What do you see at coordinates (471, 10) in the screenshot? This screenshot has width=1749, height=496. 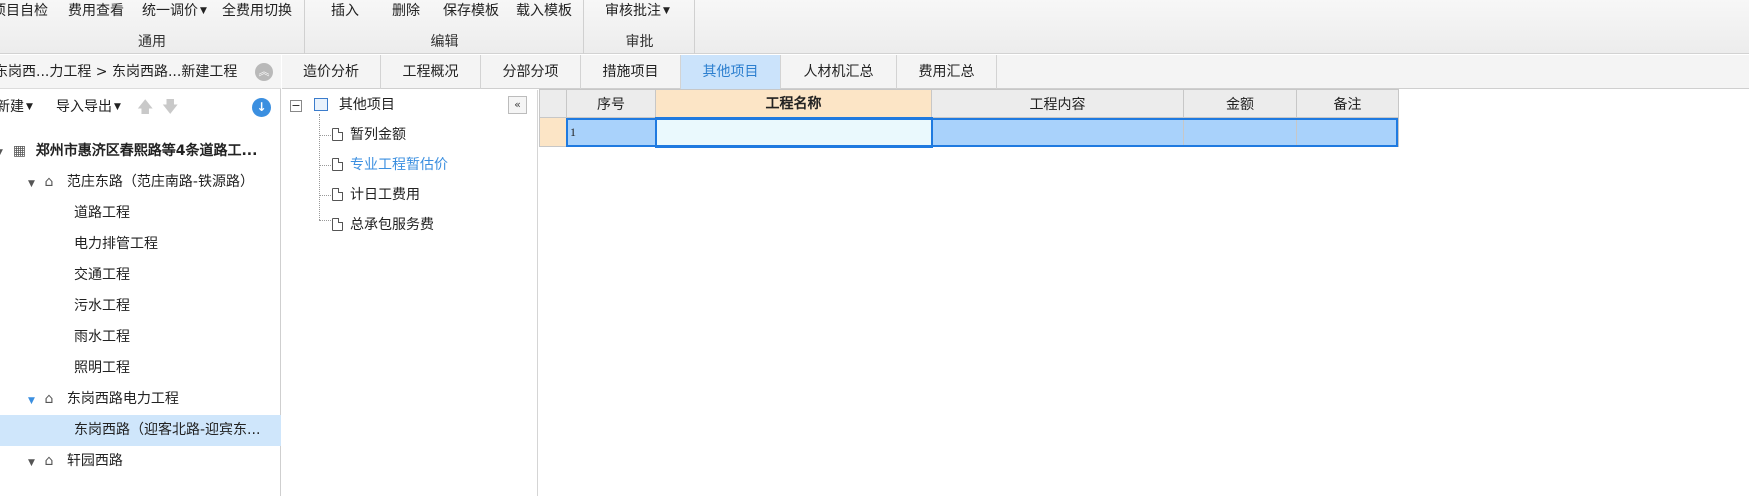 I see `save-template-button: 保存模板` at bounding box center [471, 10].